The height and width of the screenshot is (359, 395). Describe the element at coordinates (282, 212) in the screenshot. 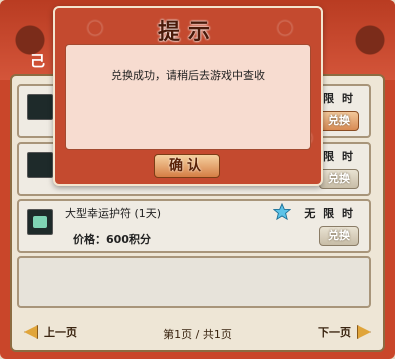

I see `star-icon` at that location.